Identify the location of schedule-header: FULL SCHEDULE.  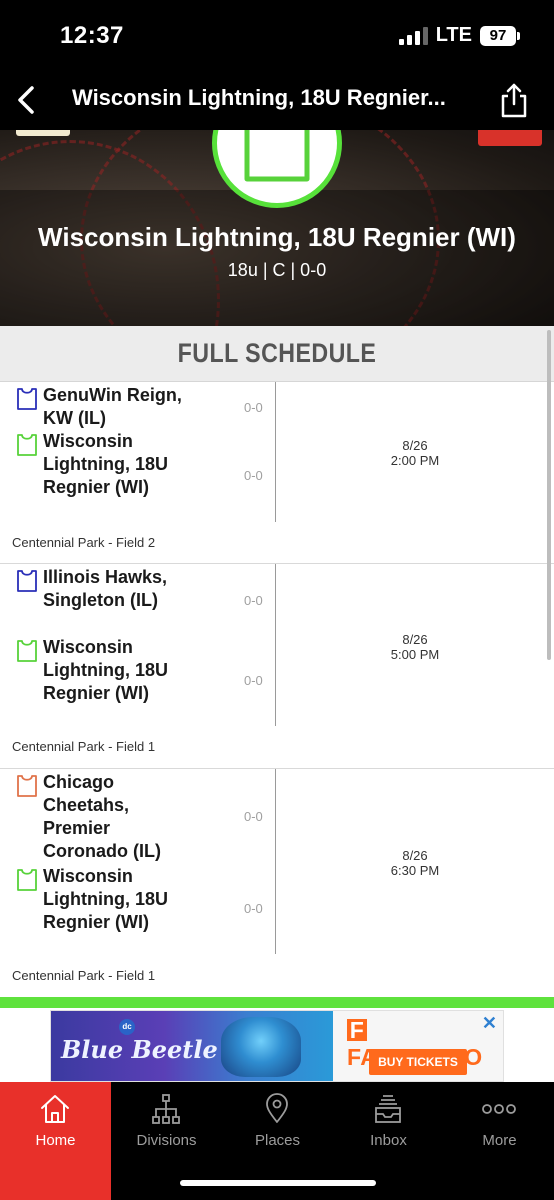
(277, 354).